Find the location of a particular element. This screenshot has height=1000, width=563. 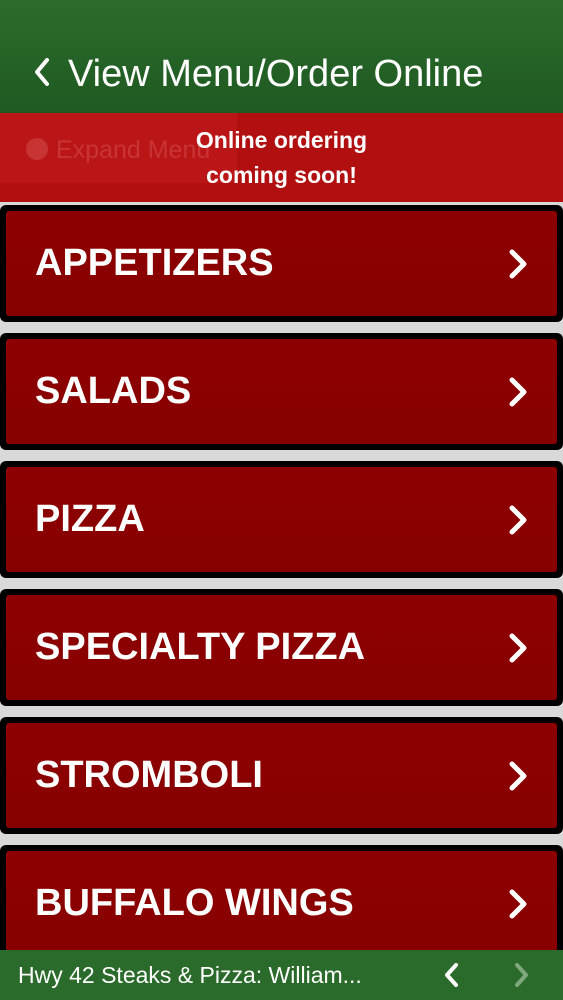

menu-item-body: SPECIALTY PIZZA is located at coordinates (281, 647).